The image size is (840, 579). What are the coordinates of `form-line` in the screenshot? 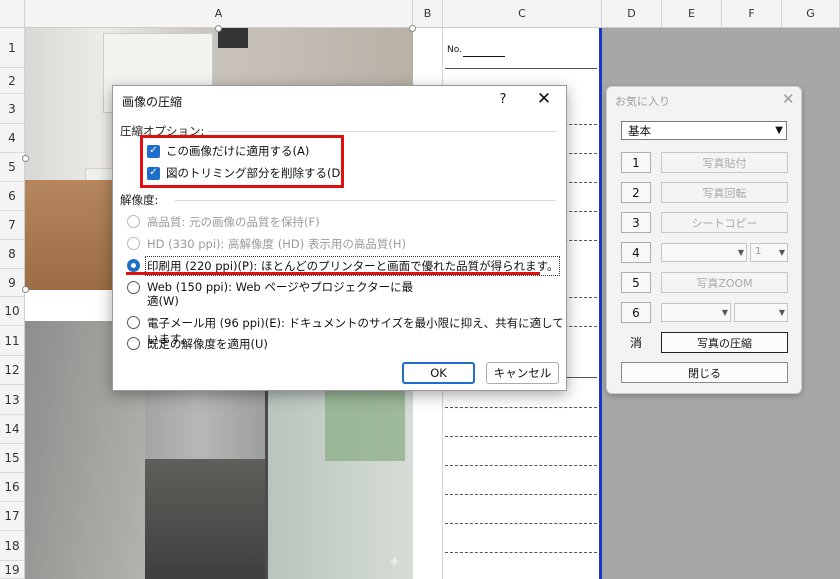 It's located at (521, 68).